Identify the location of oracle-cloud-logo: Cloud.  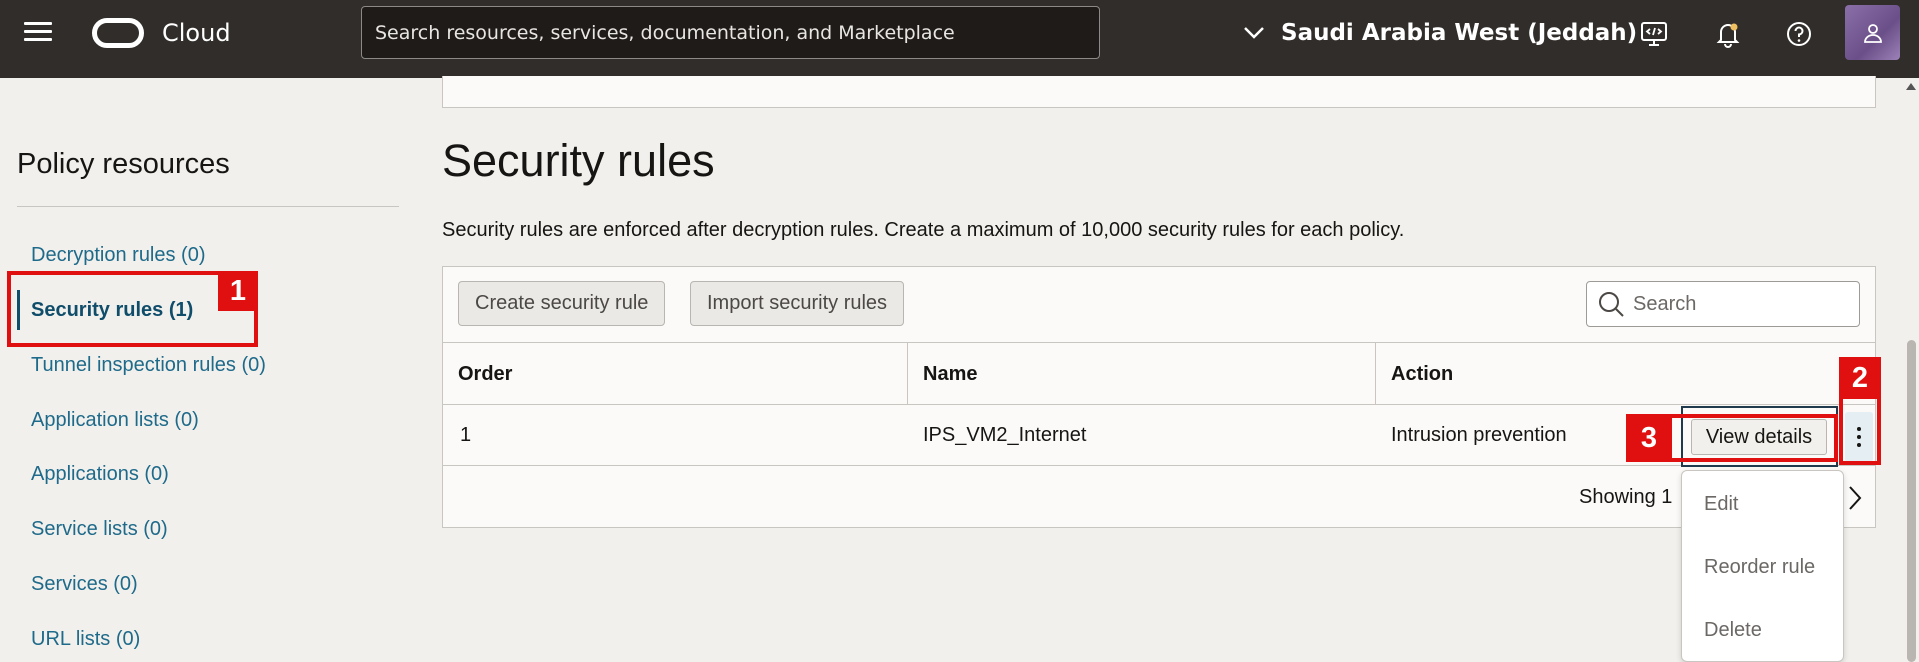
(161, 33).